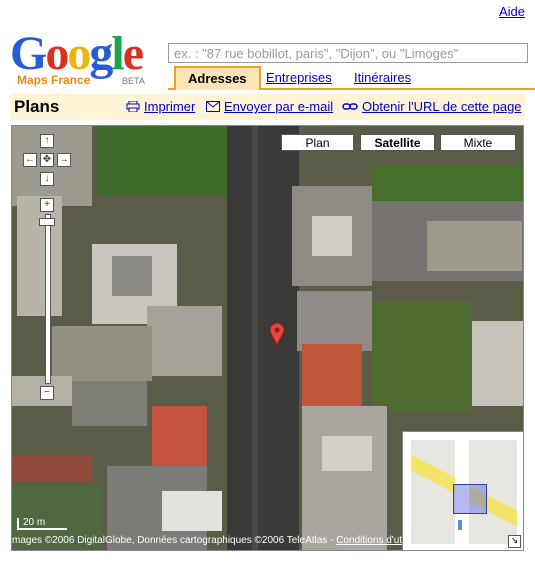  I want to click on pan-up-button: ↑, so click(47, 141).